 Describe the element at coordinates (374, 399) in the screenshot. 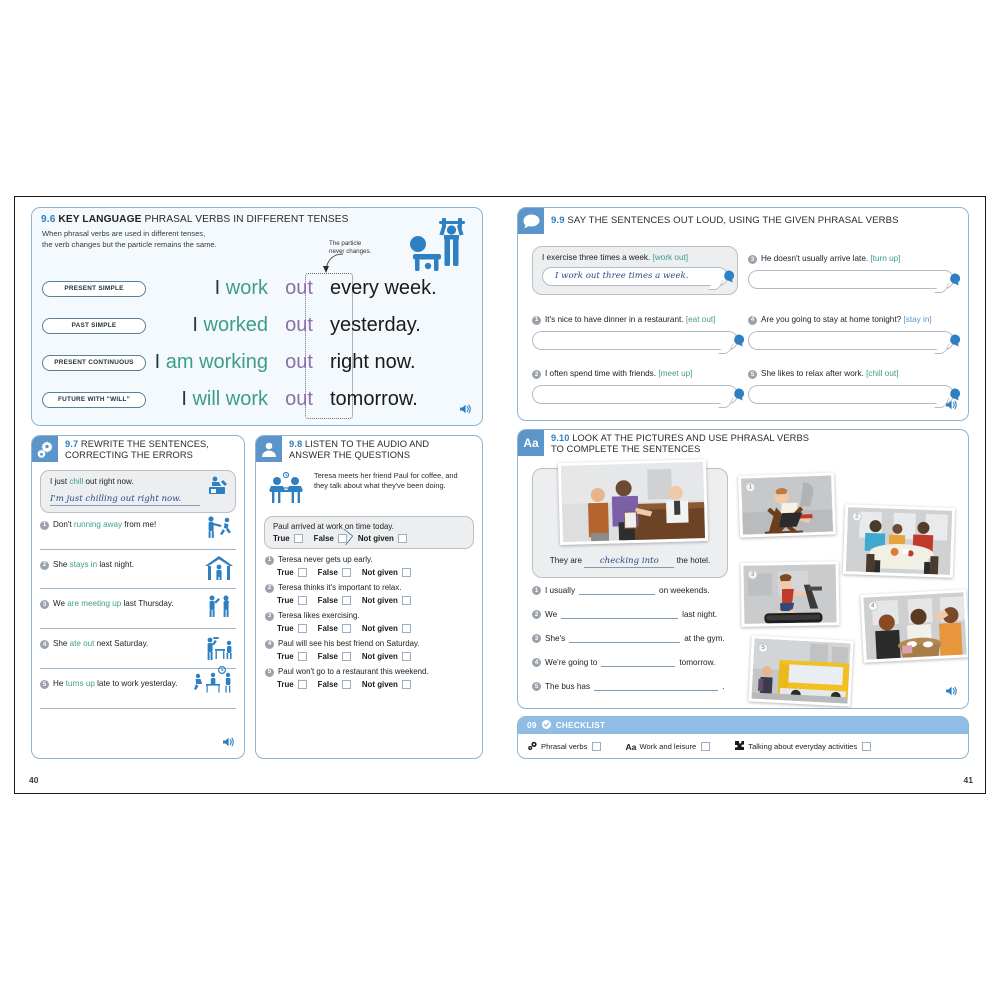

I see `sentence-rest: tomorrow.` at that location.